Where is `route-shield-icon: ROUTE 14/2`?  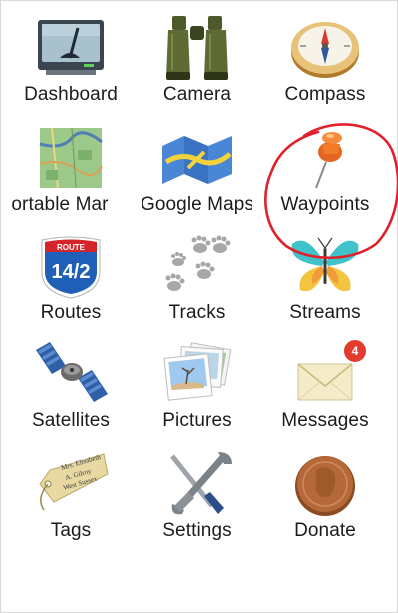
route-shield-icon: ROUTE 14/2 is located at coordinates (71, 266).